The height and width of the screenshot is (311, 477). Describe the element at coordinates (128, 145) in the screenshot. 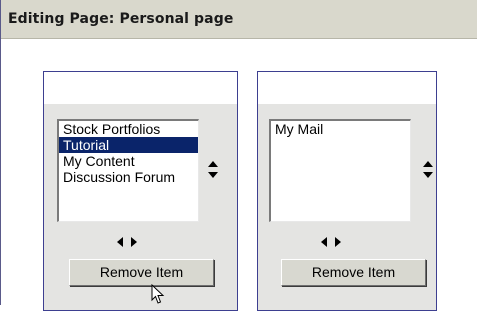

I see `list-item-selected: Tutorial` at that location.